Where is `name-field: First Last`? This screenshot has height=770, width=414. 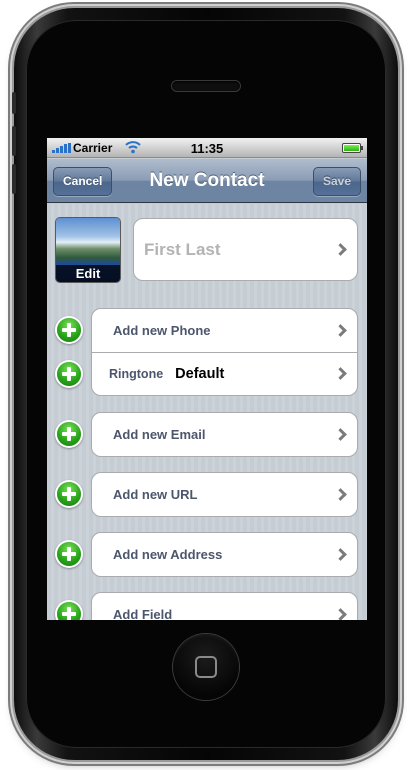 name-field: First Last is located at coordinates (245, 249).